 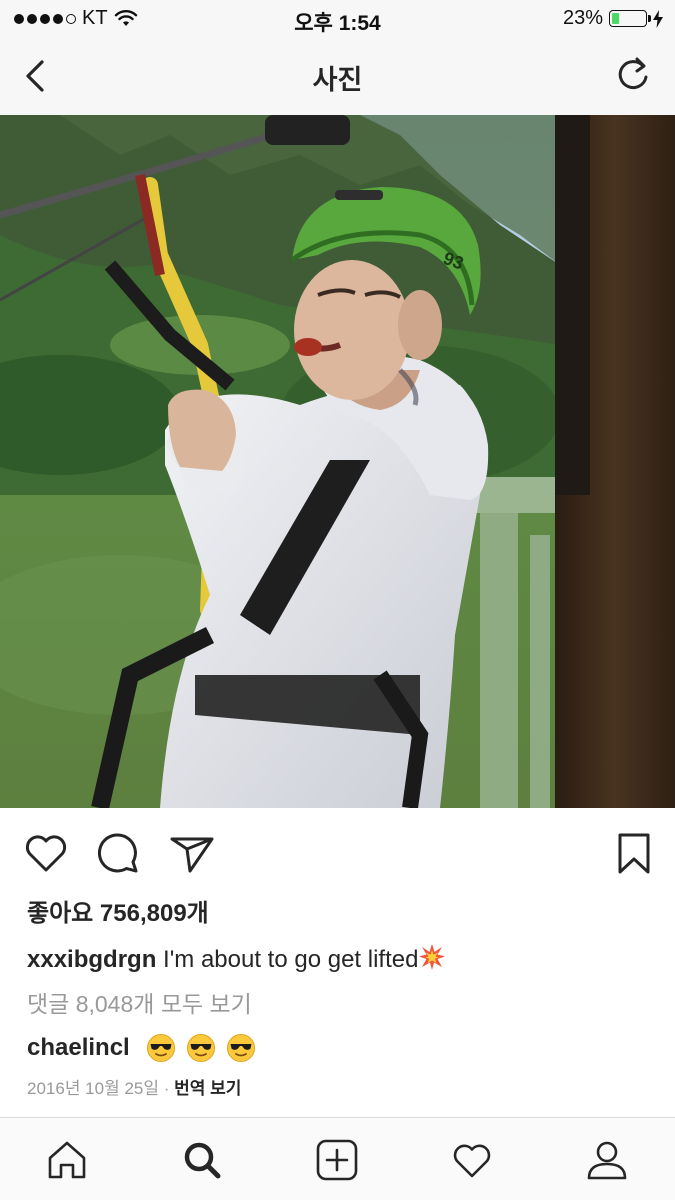 I want to click on add-post-icon, so click(x=337, y=1160).